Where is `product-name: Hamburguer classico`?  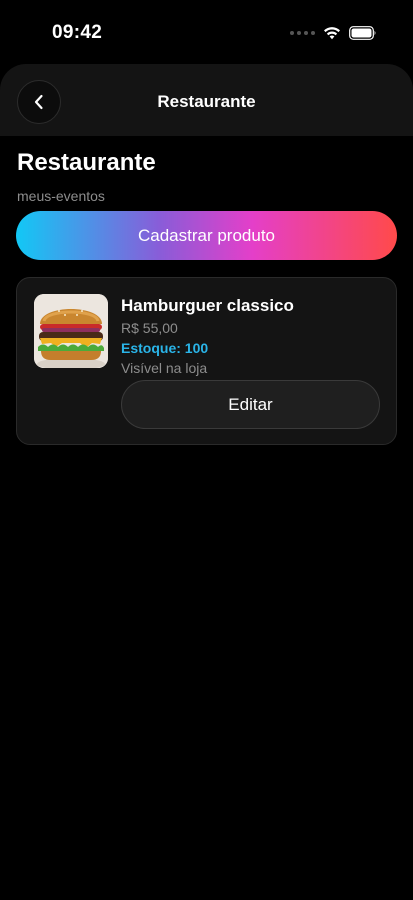 product-name: Hamburguer classico is located at coordinates (207, 305).